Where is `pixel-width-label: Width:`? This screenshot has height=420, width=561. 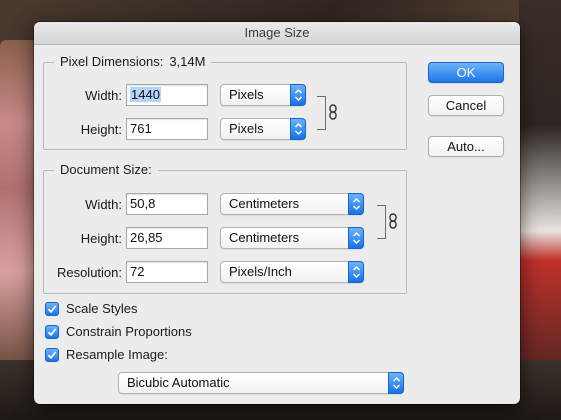 pixel-width-label: Width: is located at coordinates (103, 95).